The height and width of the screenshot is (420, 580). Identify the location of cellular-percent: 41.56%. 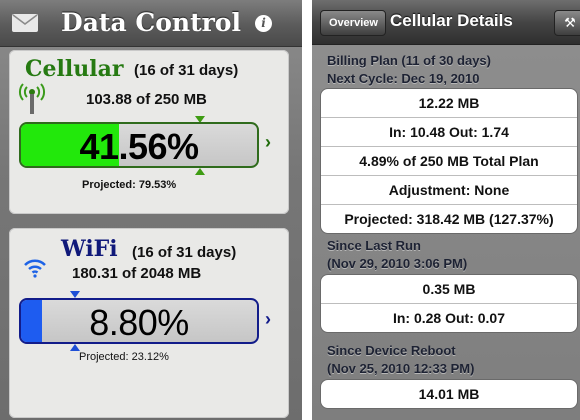
(139, 146).